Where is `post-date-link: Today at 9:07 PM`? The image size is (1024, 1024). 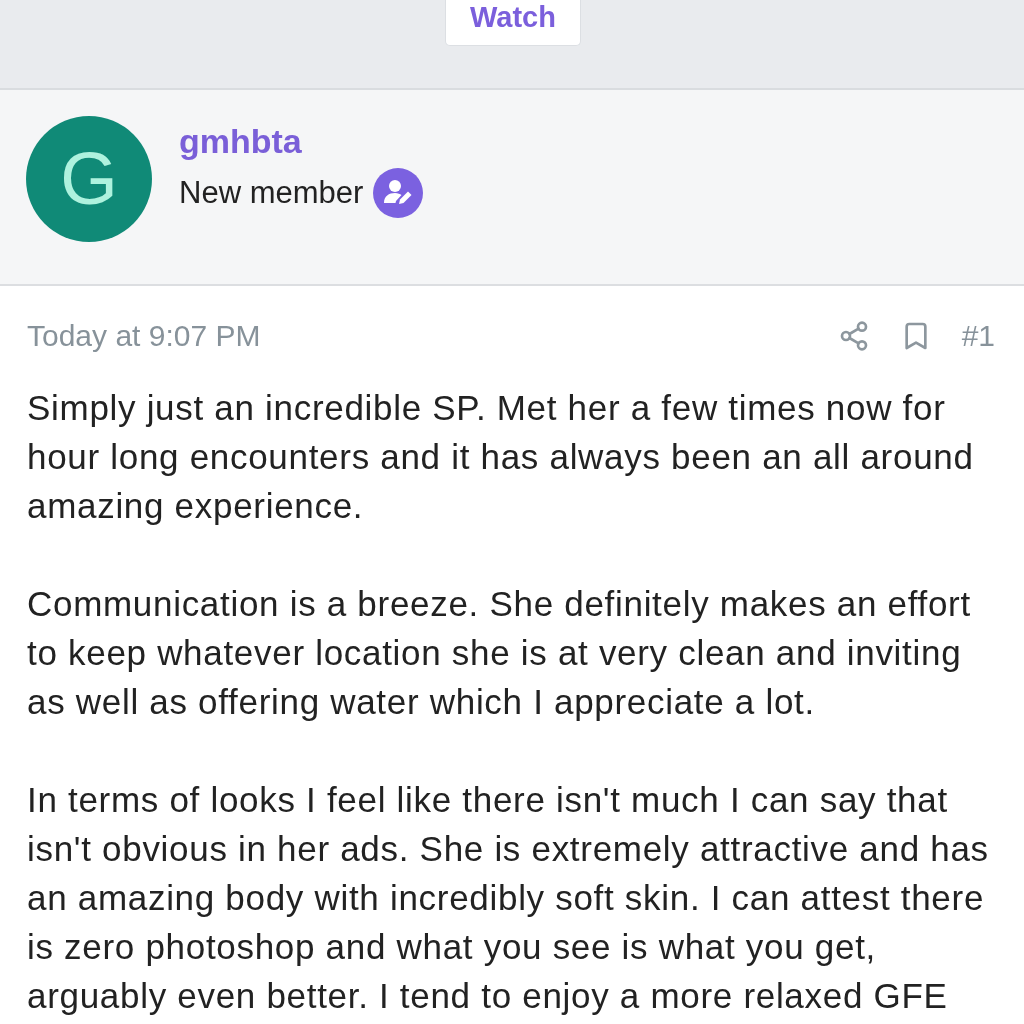
post-date-link: Today at 9:07 PM is located at coordinates (144, 336).